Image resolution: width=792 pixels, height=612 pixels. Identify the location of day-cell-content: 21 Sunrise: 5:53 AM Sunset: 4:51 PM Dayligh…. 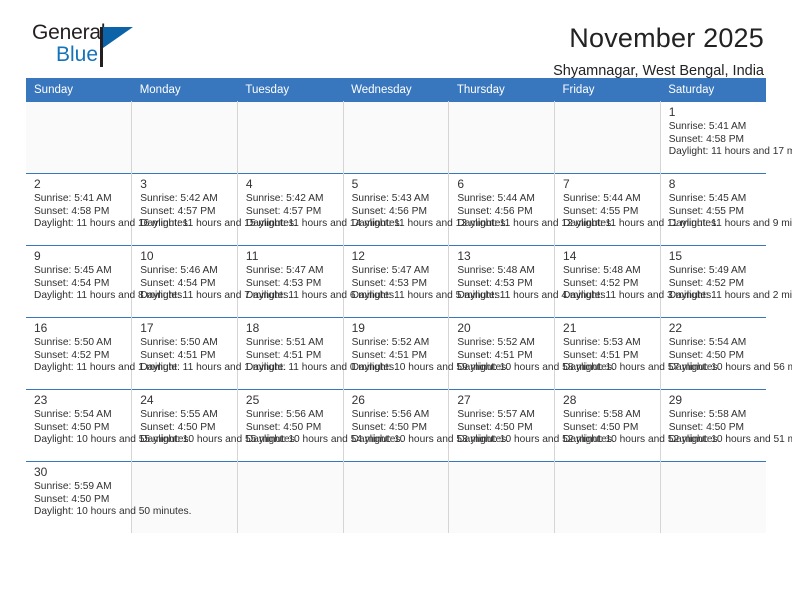
(637, 346).